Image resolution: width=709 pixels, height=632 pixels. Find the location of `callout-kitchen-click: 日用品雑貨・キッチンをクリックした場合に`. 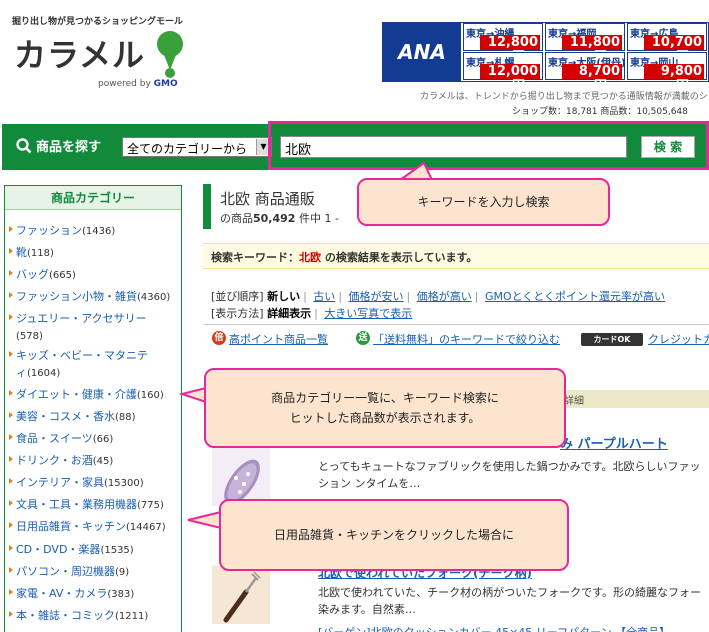

callout-kitchen-click: 日用品雑貨・キッチンをクリックした場合に is located at coordinates (394, 535).